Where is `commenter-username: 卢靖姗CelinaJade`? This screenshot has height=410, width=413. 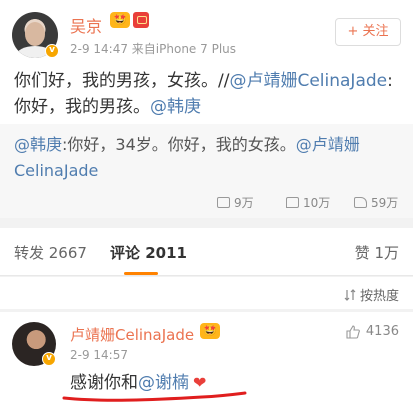 commenter-username: 卢靖姗CelinaJade is located at coordinates (132, 334).